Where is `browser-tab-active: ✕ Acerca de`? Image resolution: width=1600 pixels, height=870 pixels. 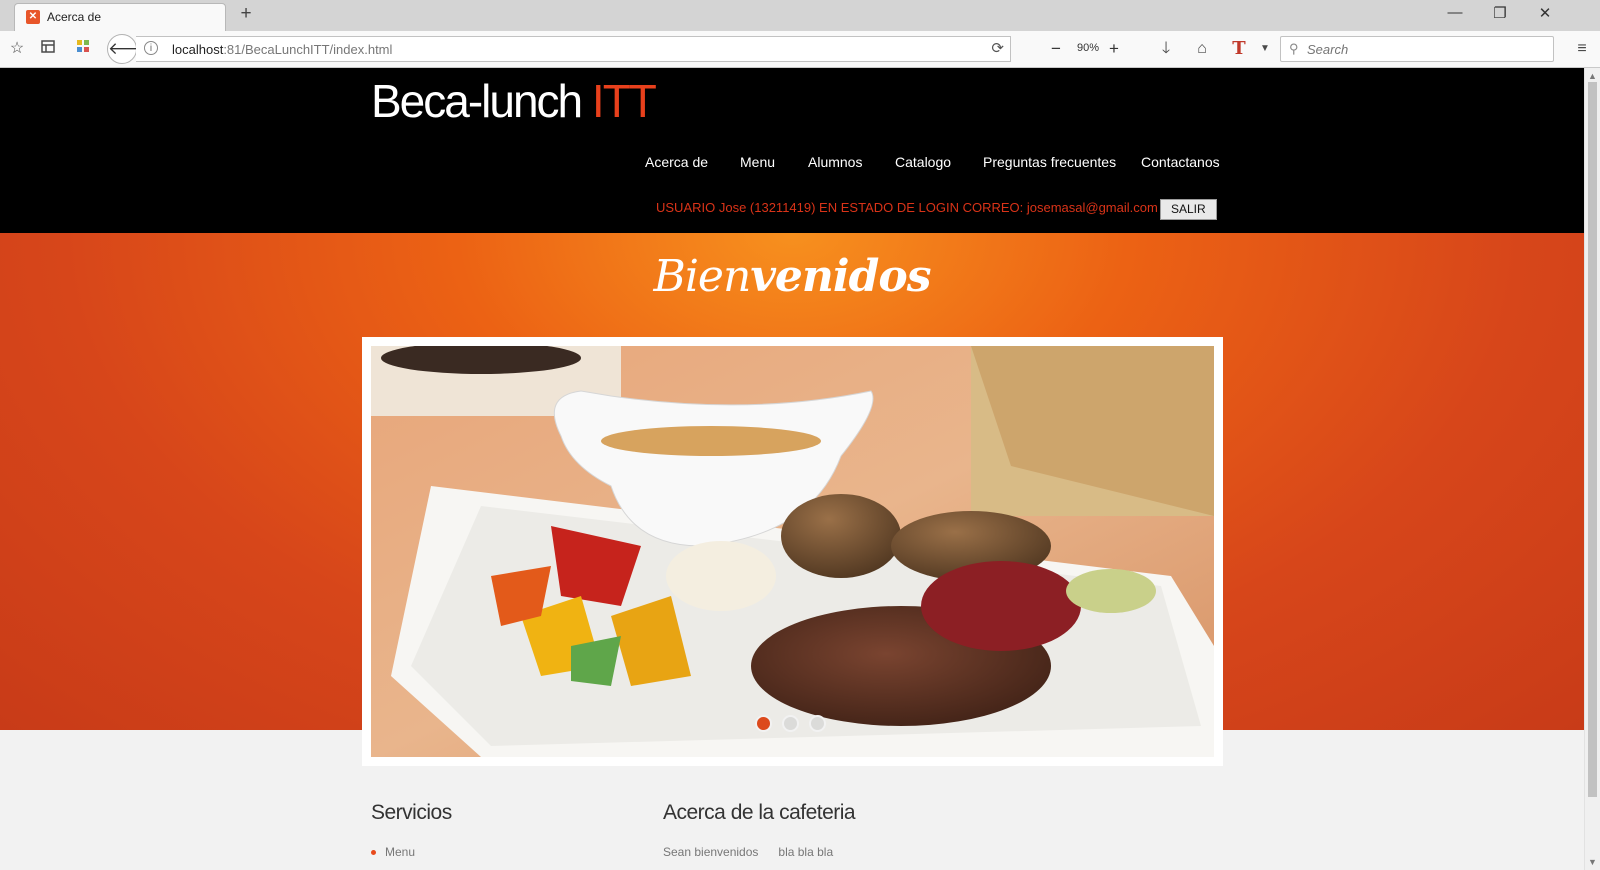
browser-tab-active: ✕ Acerca de is located at coordinates (120, 17).